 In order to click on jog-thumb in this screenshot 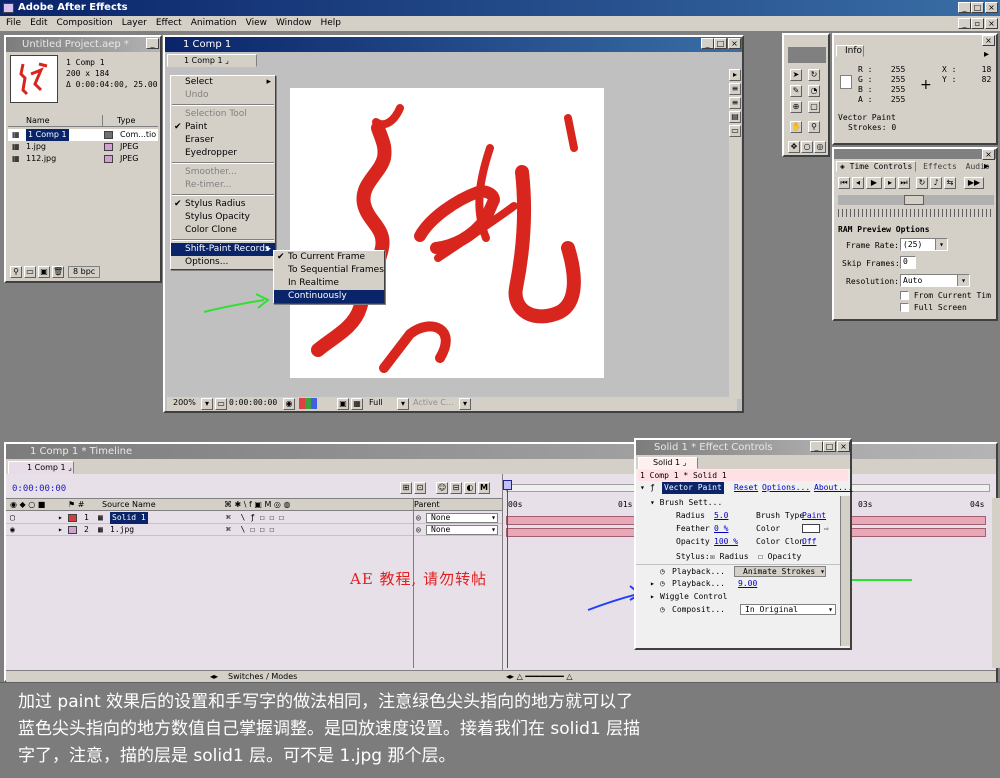, I will do `click(914, 200)`.